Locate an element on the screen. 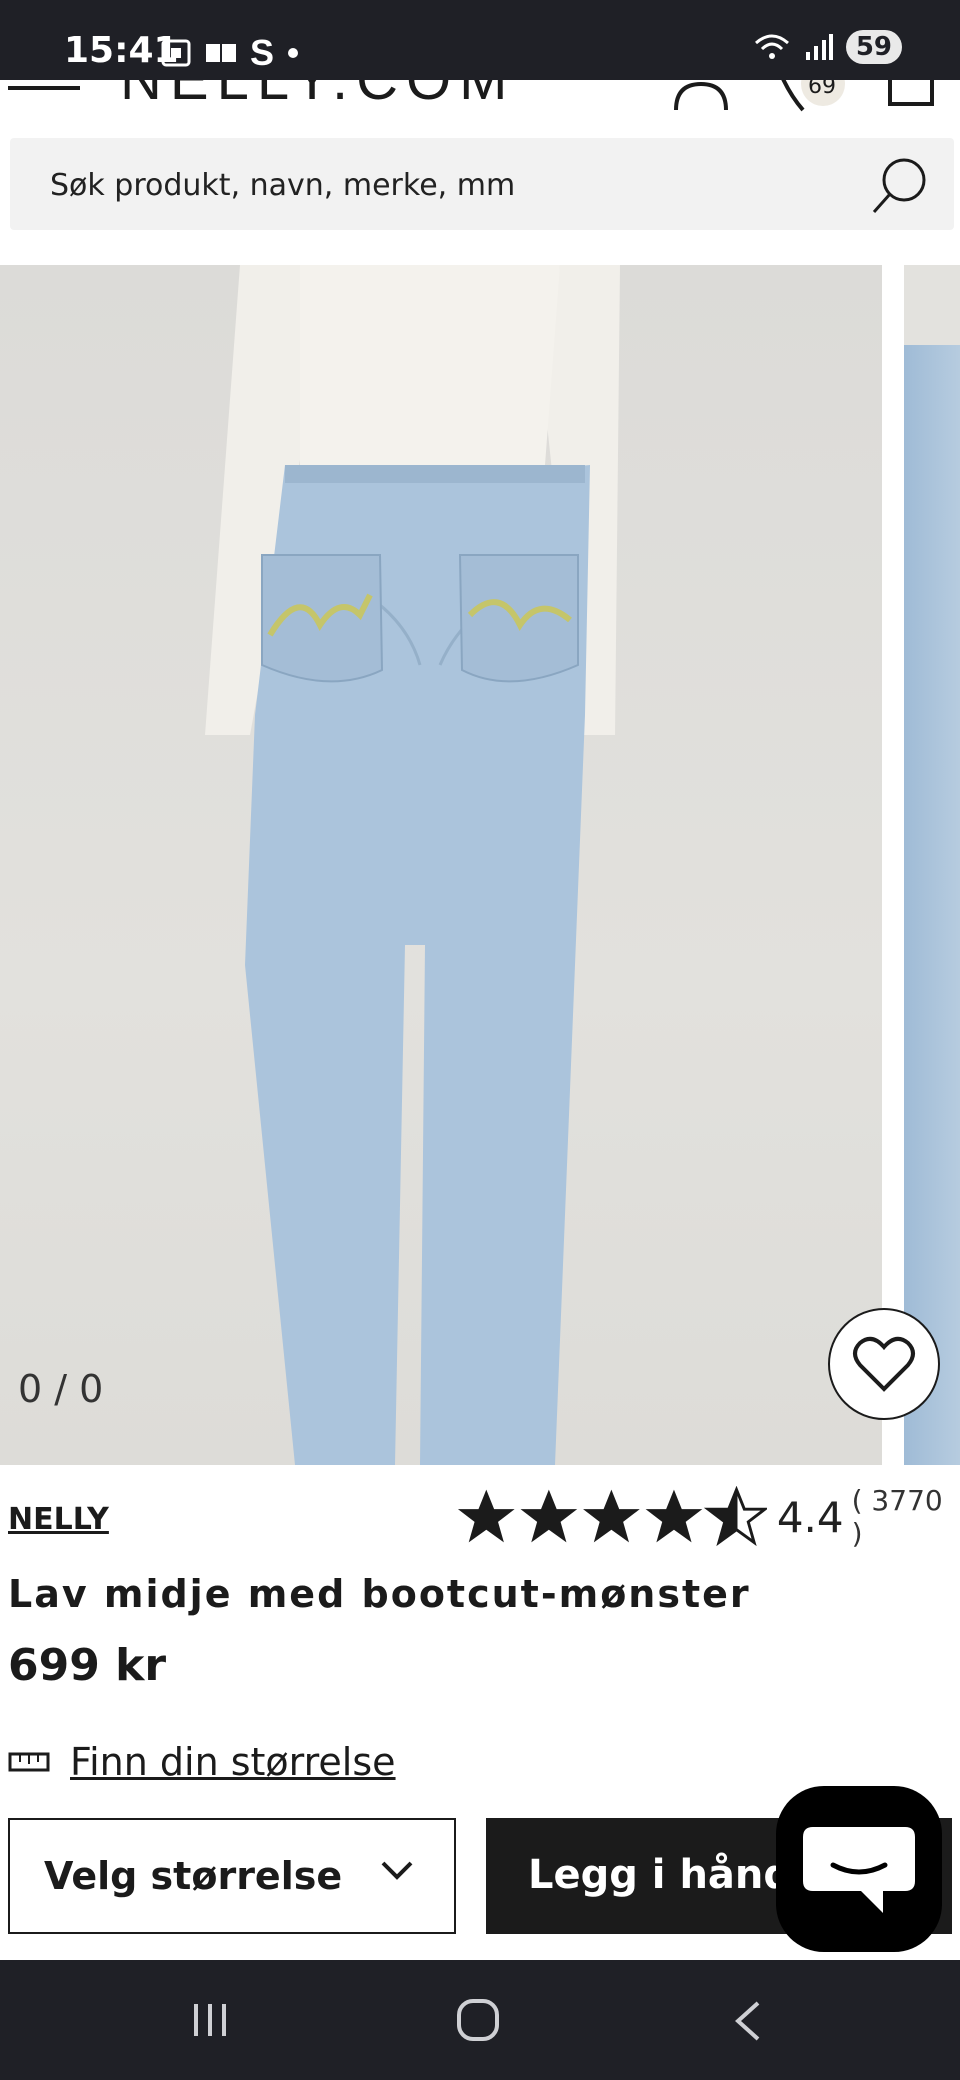 This screenshot has height=2080, width=960. image-counter: 0 / 0 is located at coordinates (61, 1389).